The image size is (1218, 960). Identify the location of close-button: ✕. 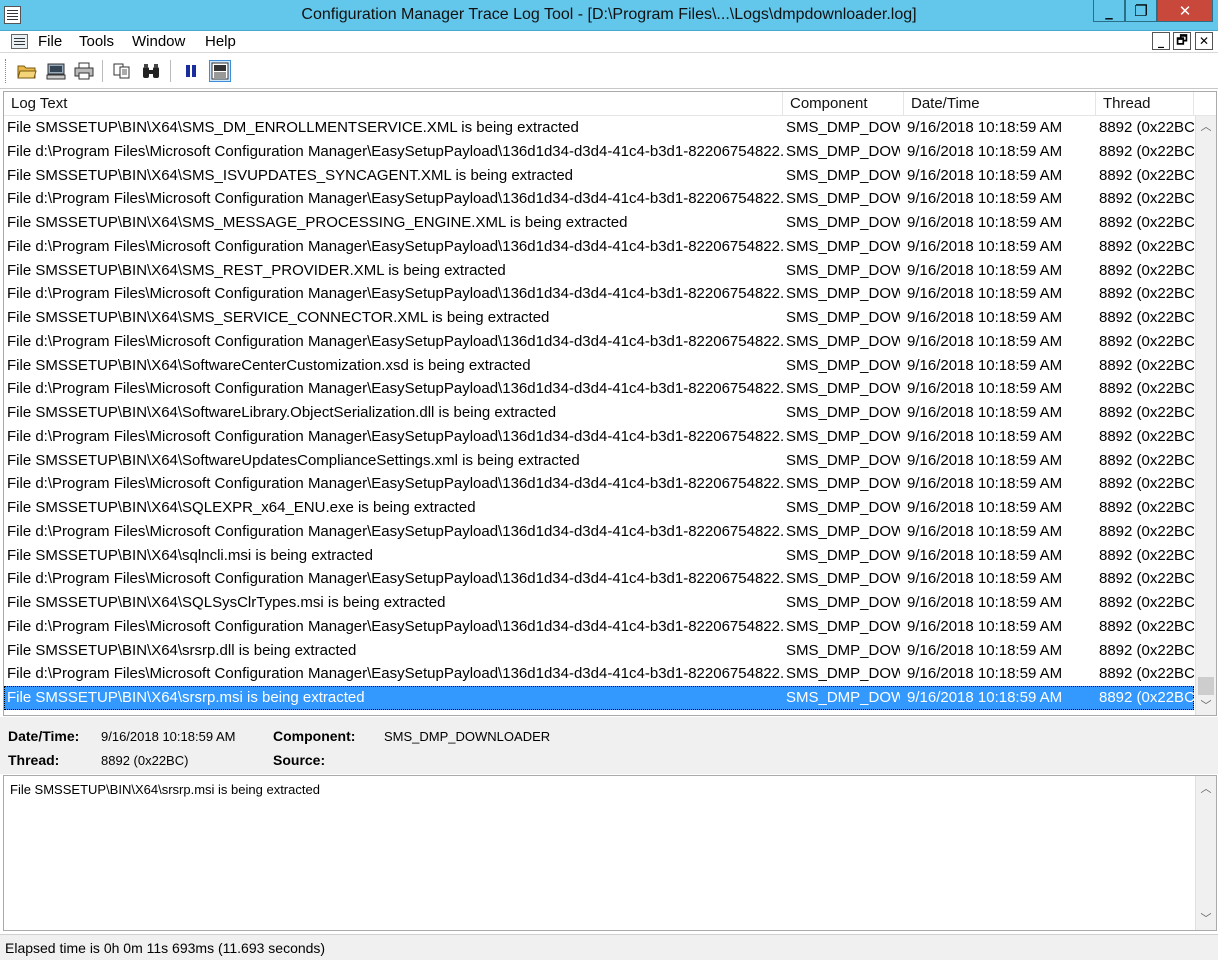
(1185, 11).